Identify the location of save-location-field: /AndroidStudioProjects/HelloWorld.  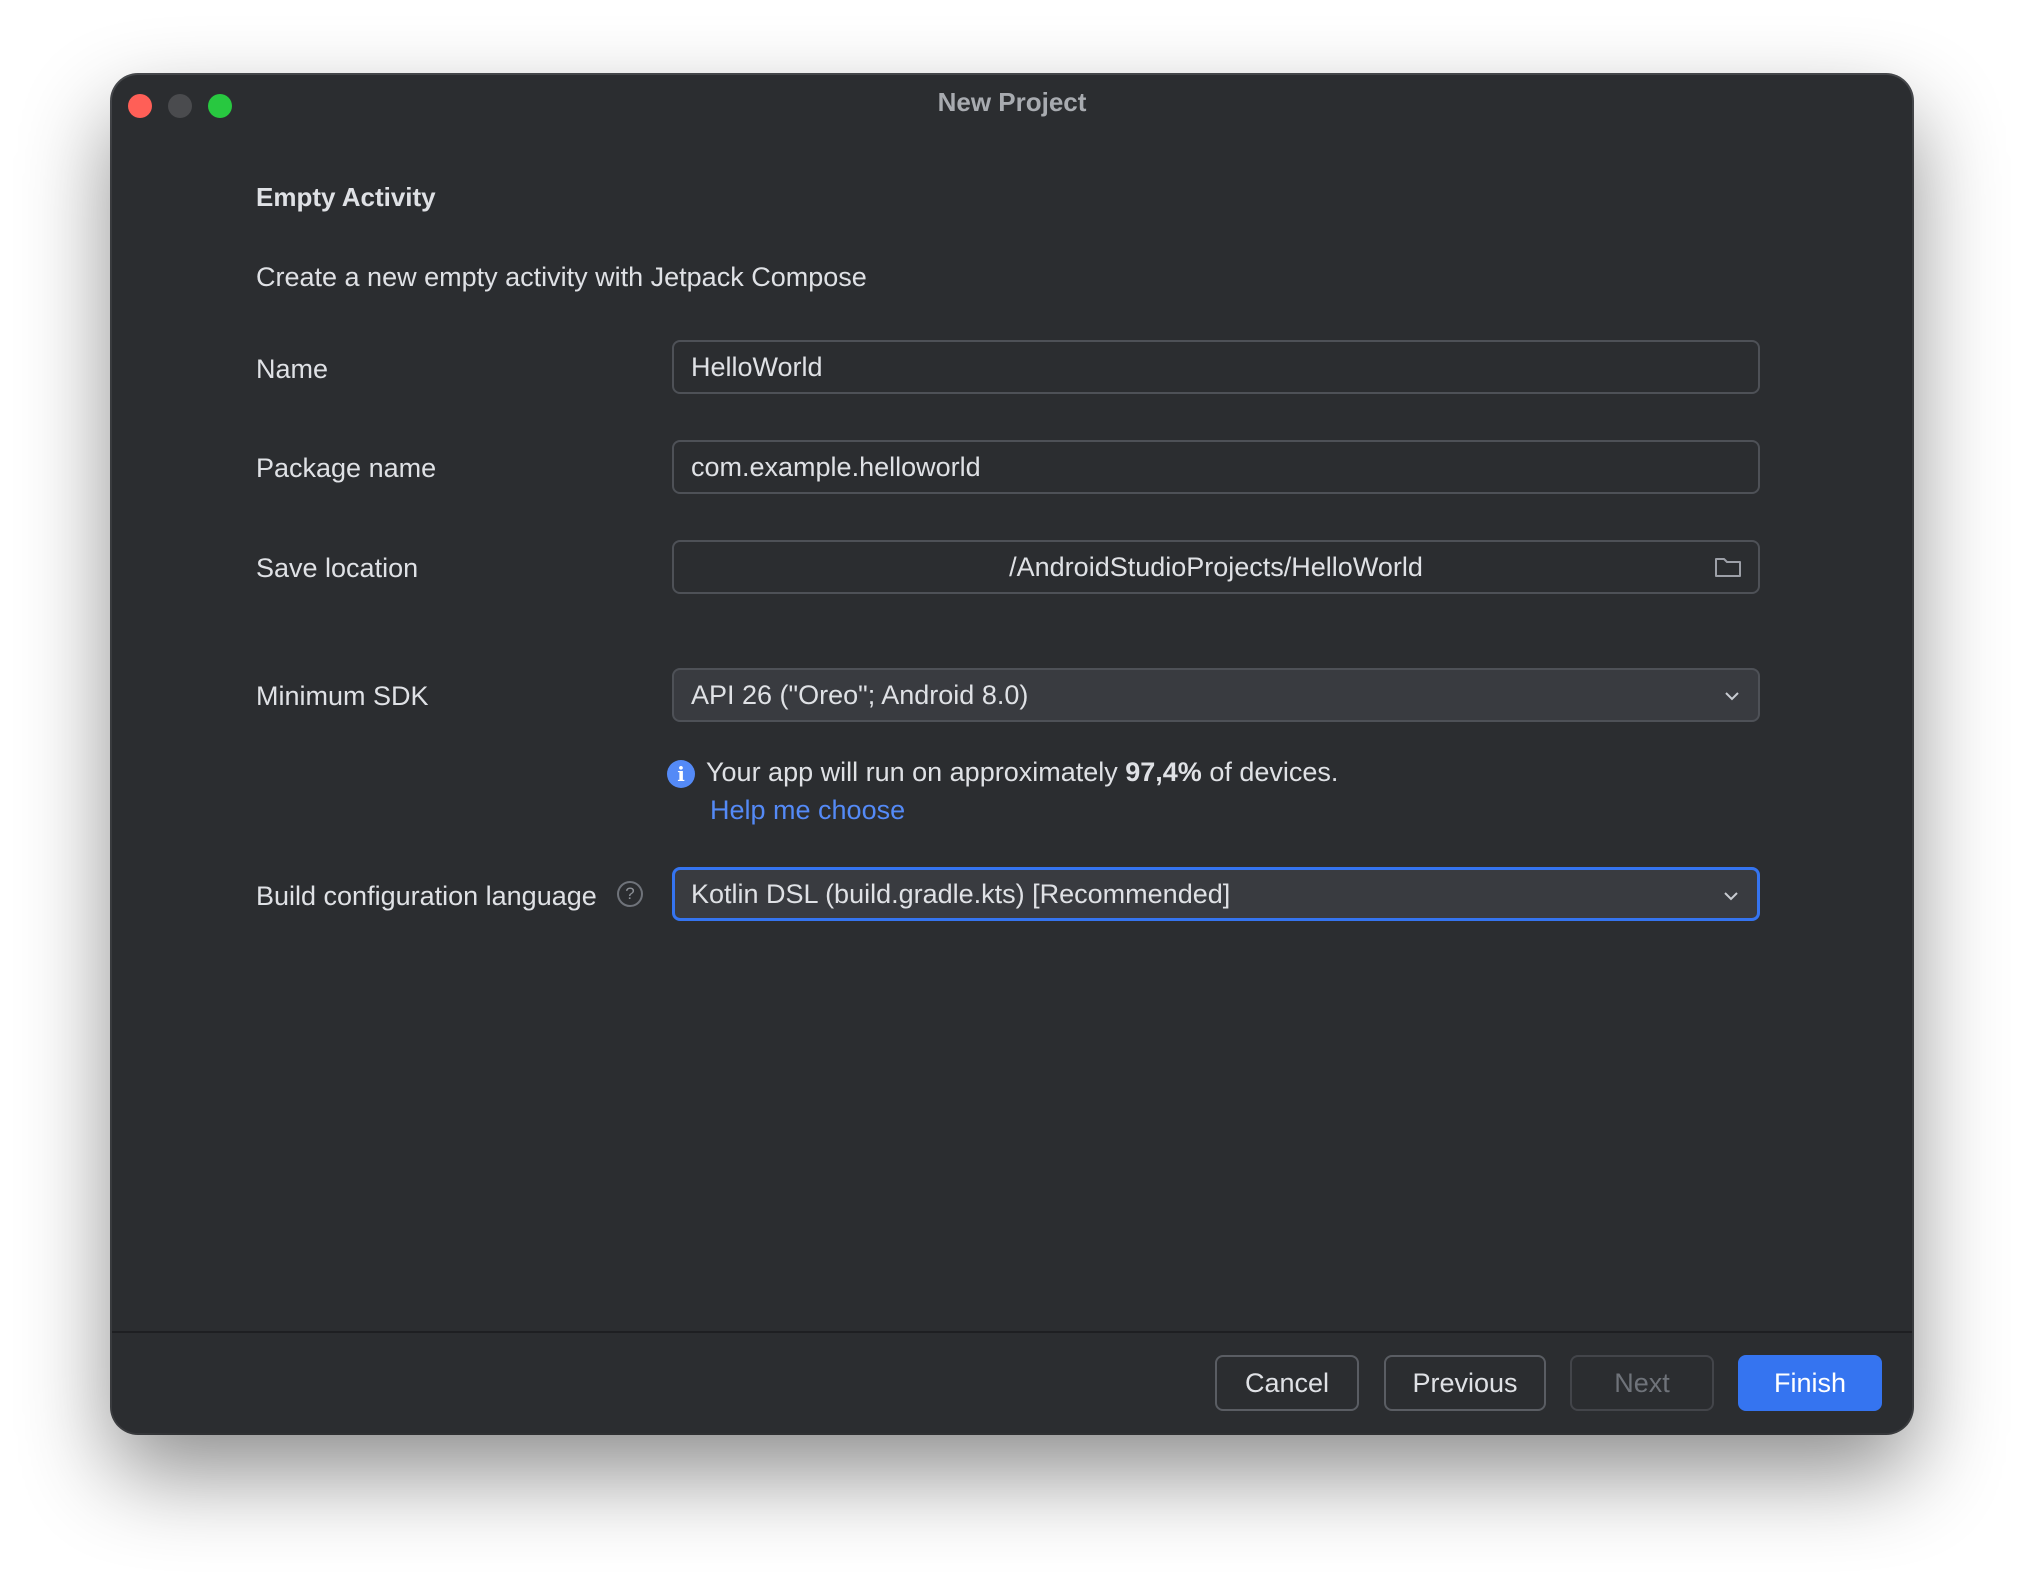
(1216, 567).